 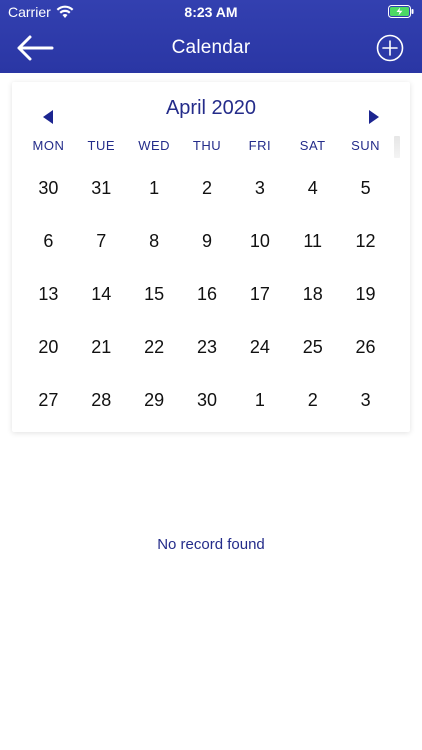 I want to click on day-cell: 18, so click(x=312, y=294).